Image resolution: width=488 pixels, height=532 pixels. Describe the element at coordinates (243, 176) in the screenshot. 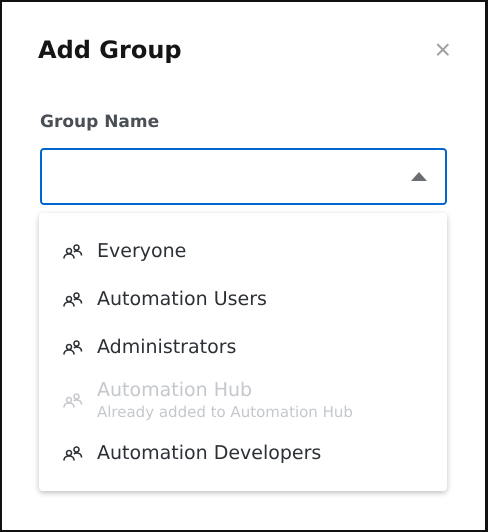

I see `group-name-field` at that location.